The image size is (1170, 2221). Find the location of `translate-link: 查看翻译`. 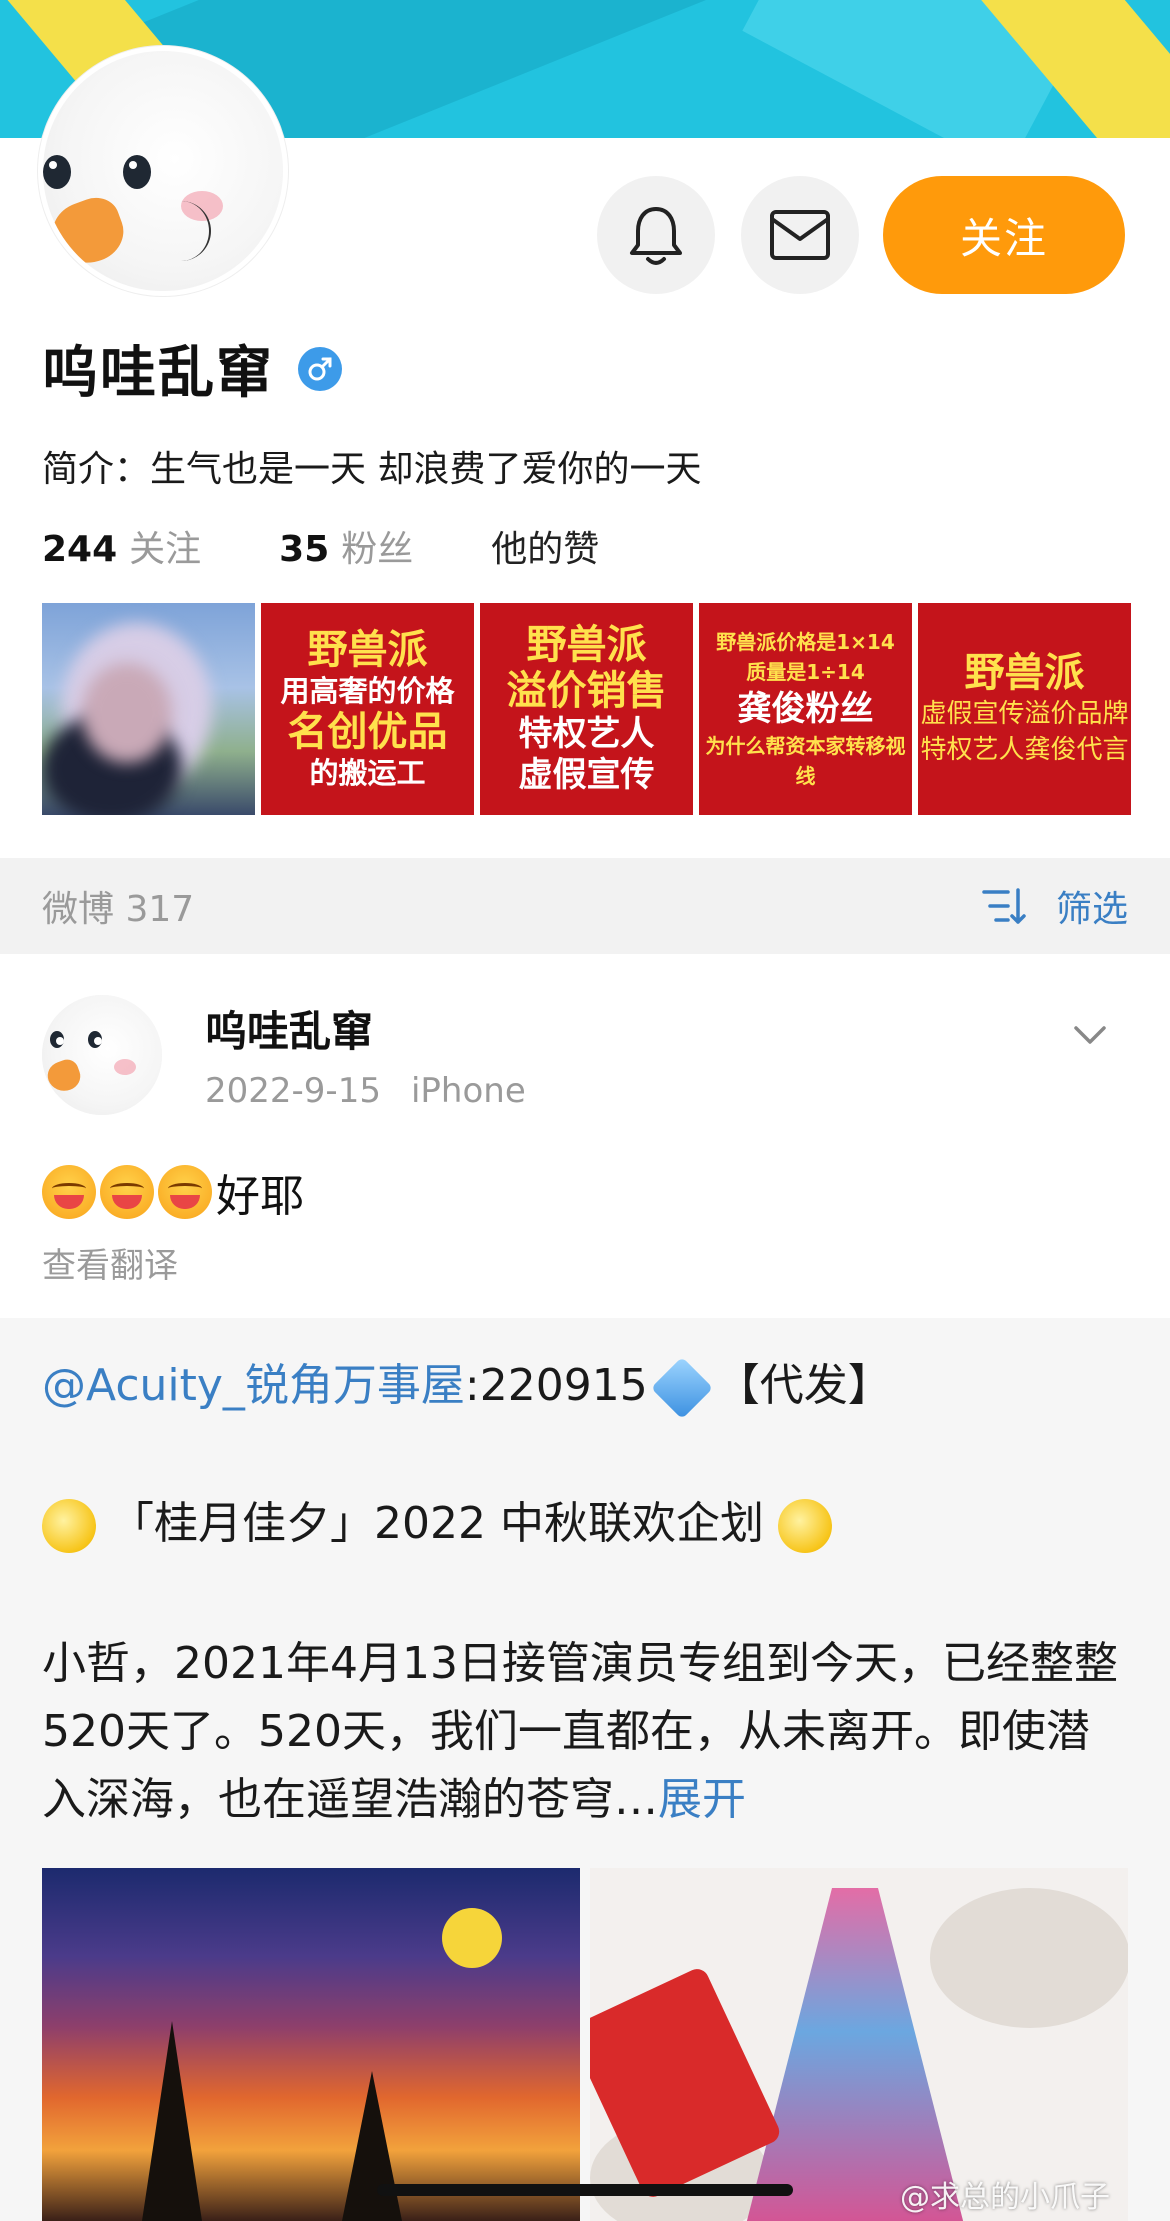

translate-link: 查看翻译 is located at coordinates (110, 1262).